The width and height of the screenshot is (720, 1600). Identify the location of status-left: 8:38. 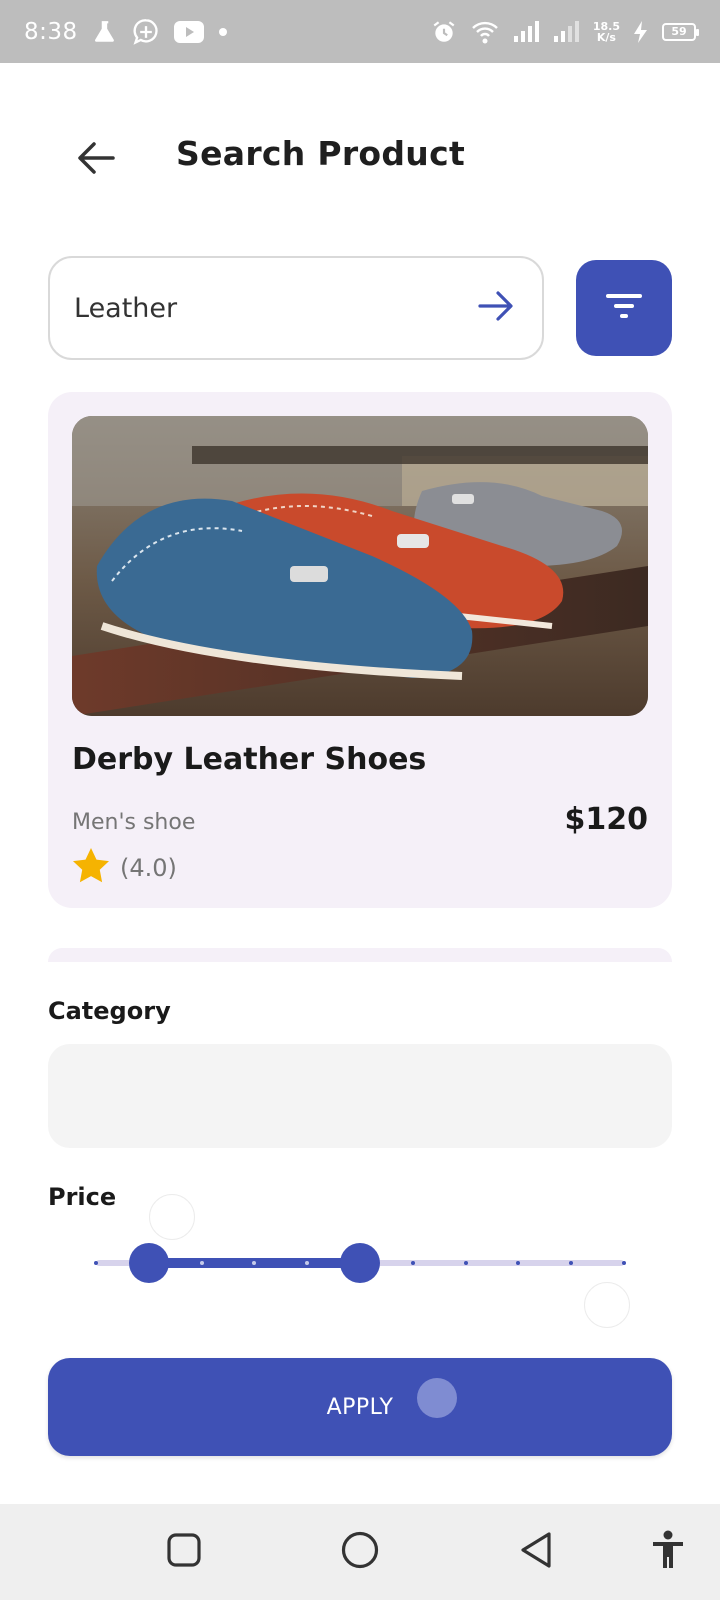
(126, 32).